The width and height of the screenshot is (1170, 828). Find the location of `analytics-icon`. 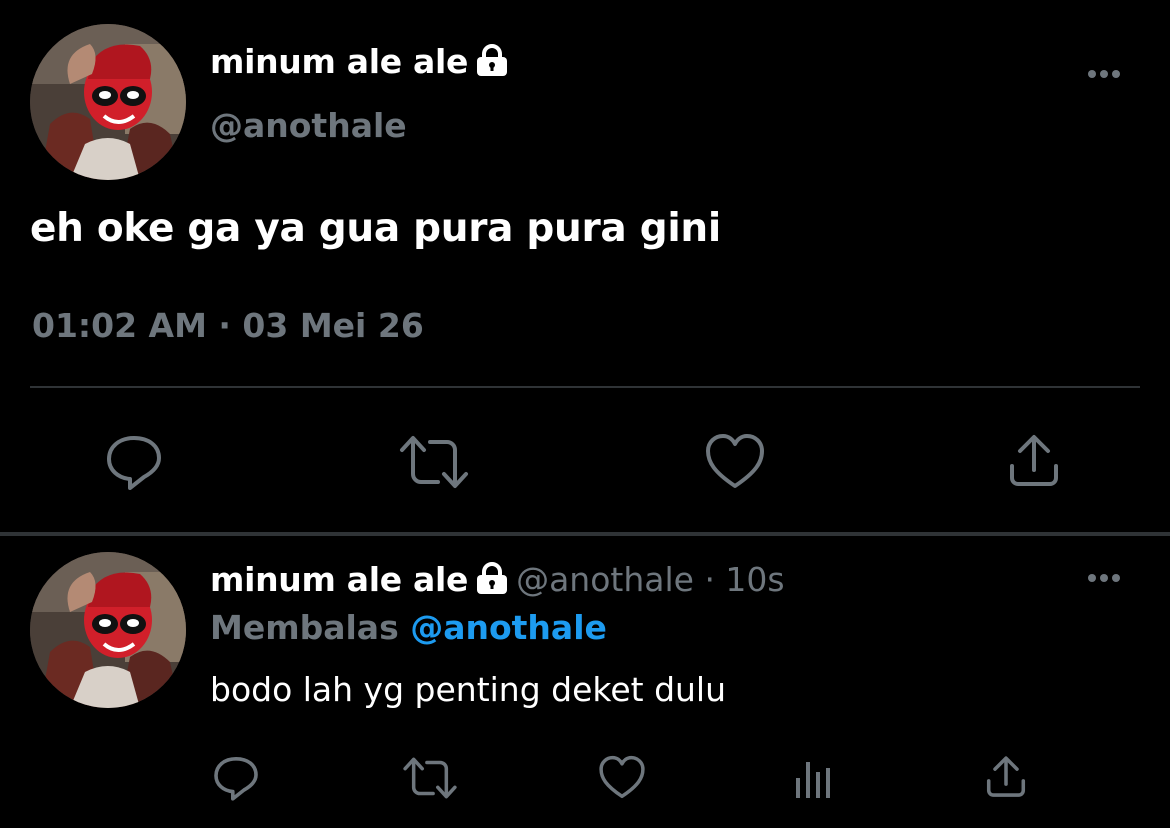

analytics-icon is located at coordinates (814, 780).